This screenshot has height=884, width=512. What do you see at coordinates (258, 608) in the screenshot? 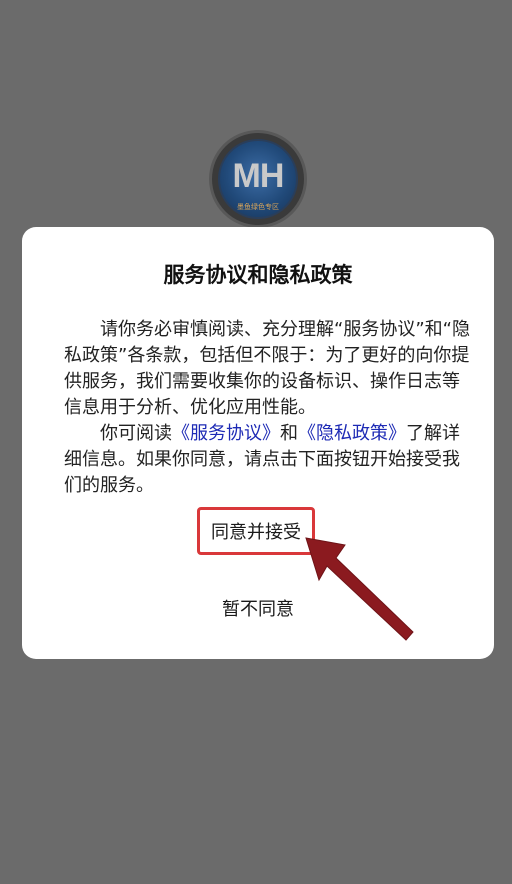
I see `disagree-button: 暂不同意` at bounding box center [258, 608].